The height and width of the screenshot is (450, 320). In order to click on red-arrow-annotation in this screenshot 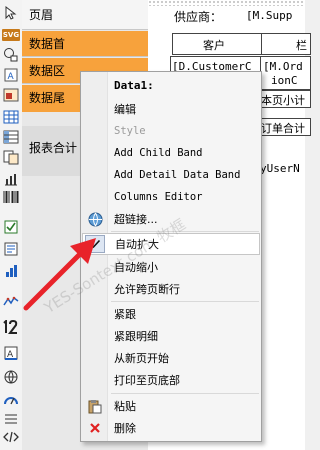, I will do `click(59, 274)`.